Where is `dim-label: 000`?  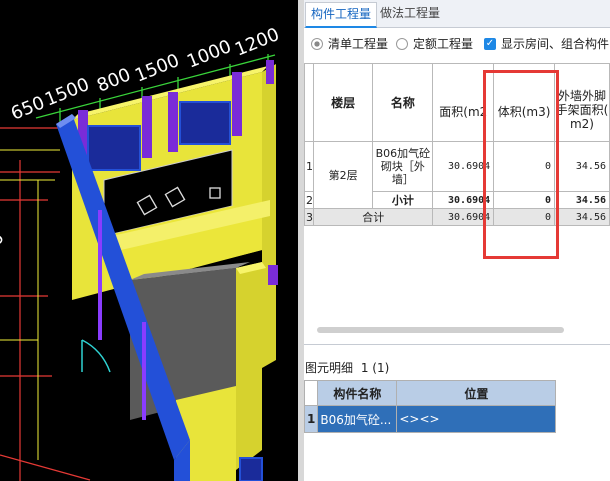
dim-label: 000 is located at coordinates (4, 249).